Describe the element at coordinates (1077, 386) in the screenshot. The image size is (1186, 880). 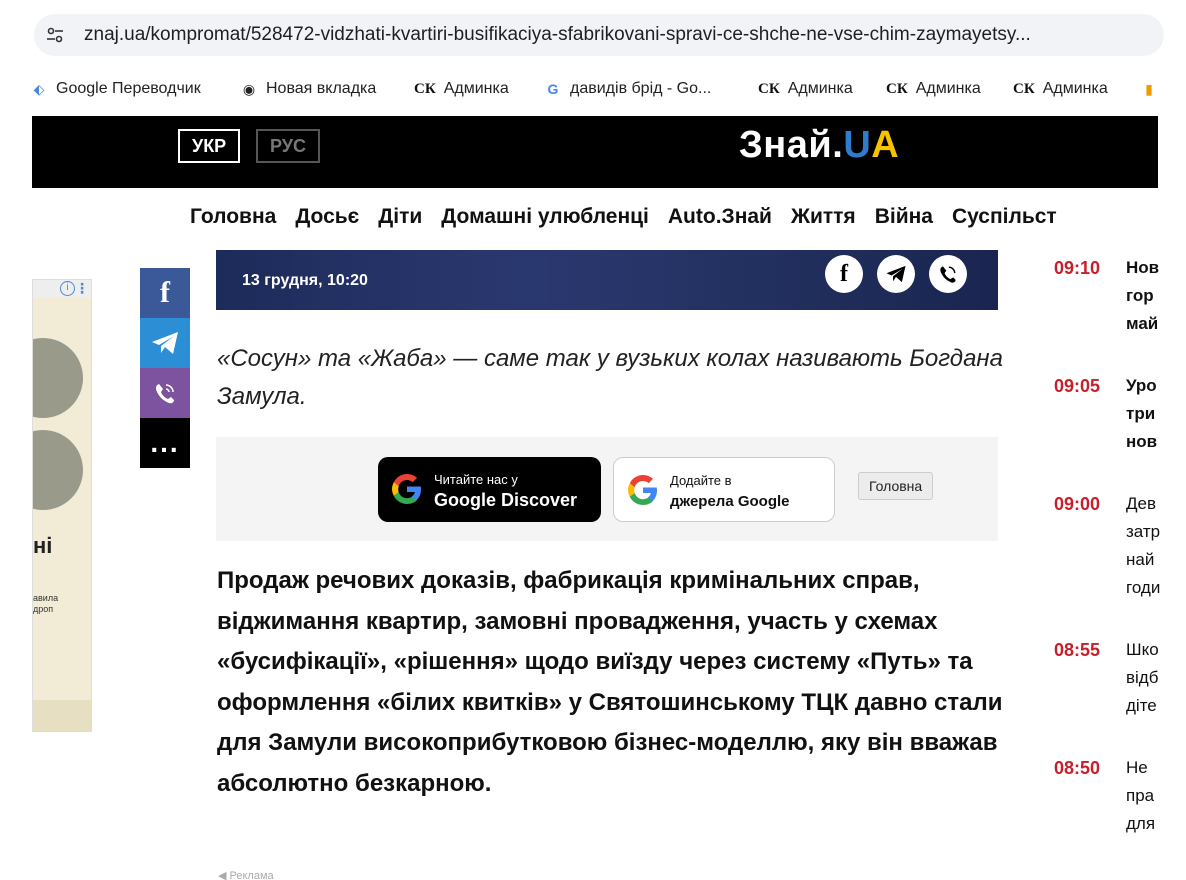
I see `news-time: 09:05` at that location.